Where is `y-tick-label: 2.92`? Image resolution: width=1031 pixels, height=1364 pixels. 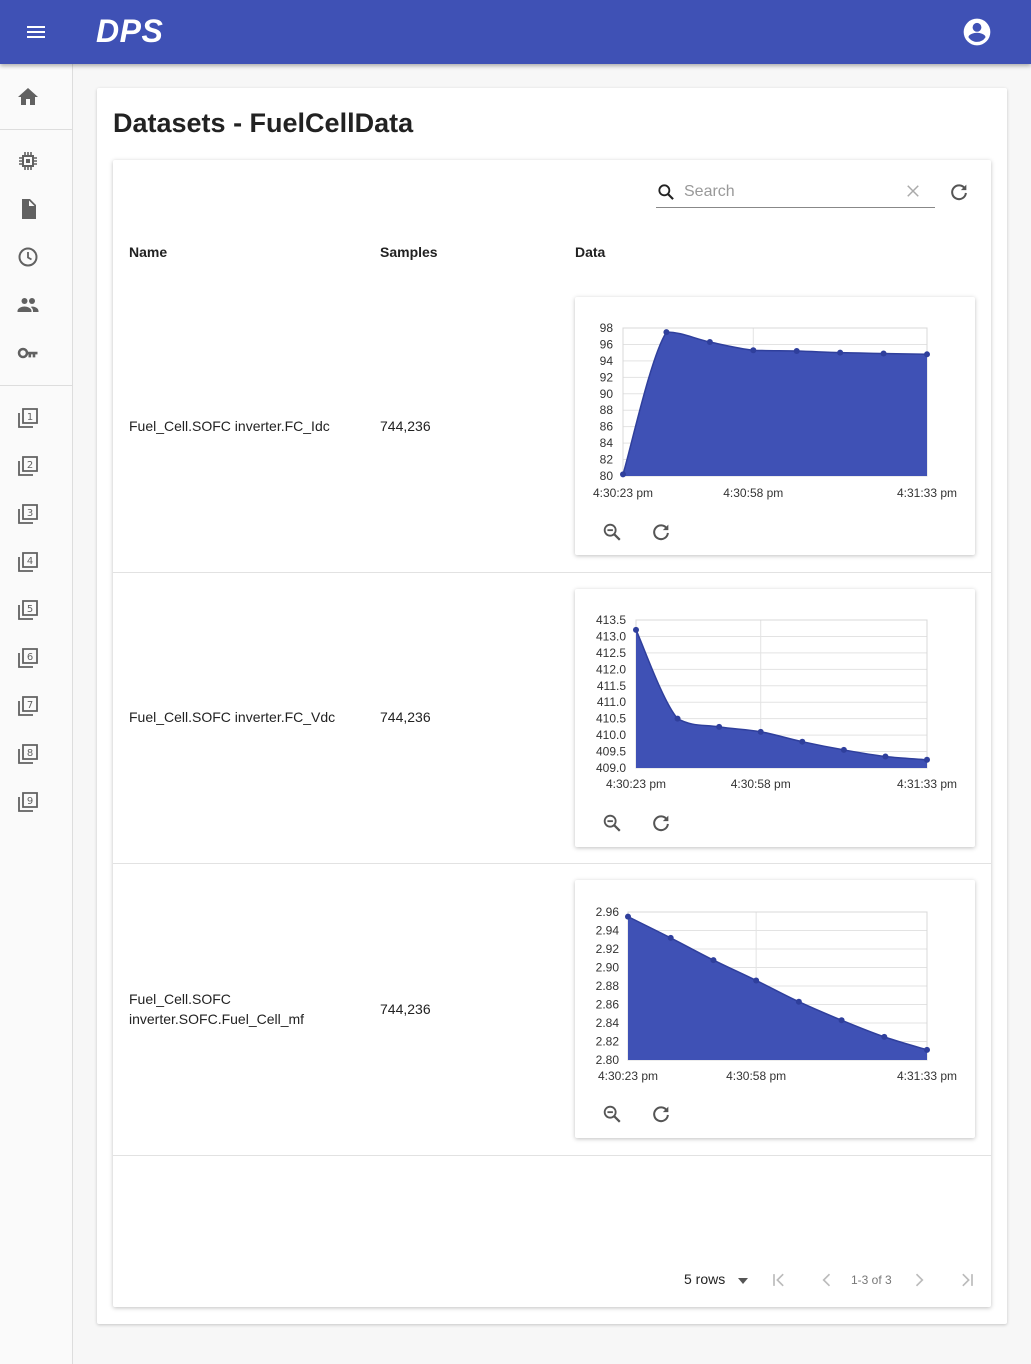
y-tick-label: 2.92 is located at coordinates (608, 949).